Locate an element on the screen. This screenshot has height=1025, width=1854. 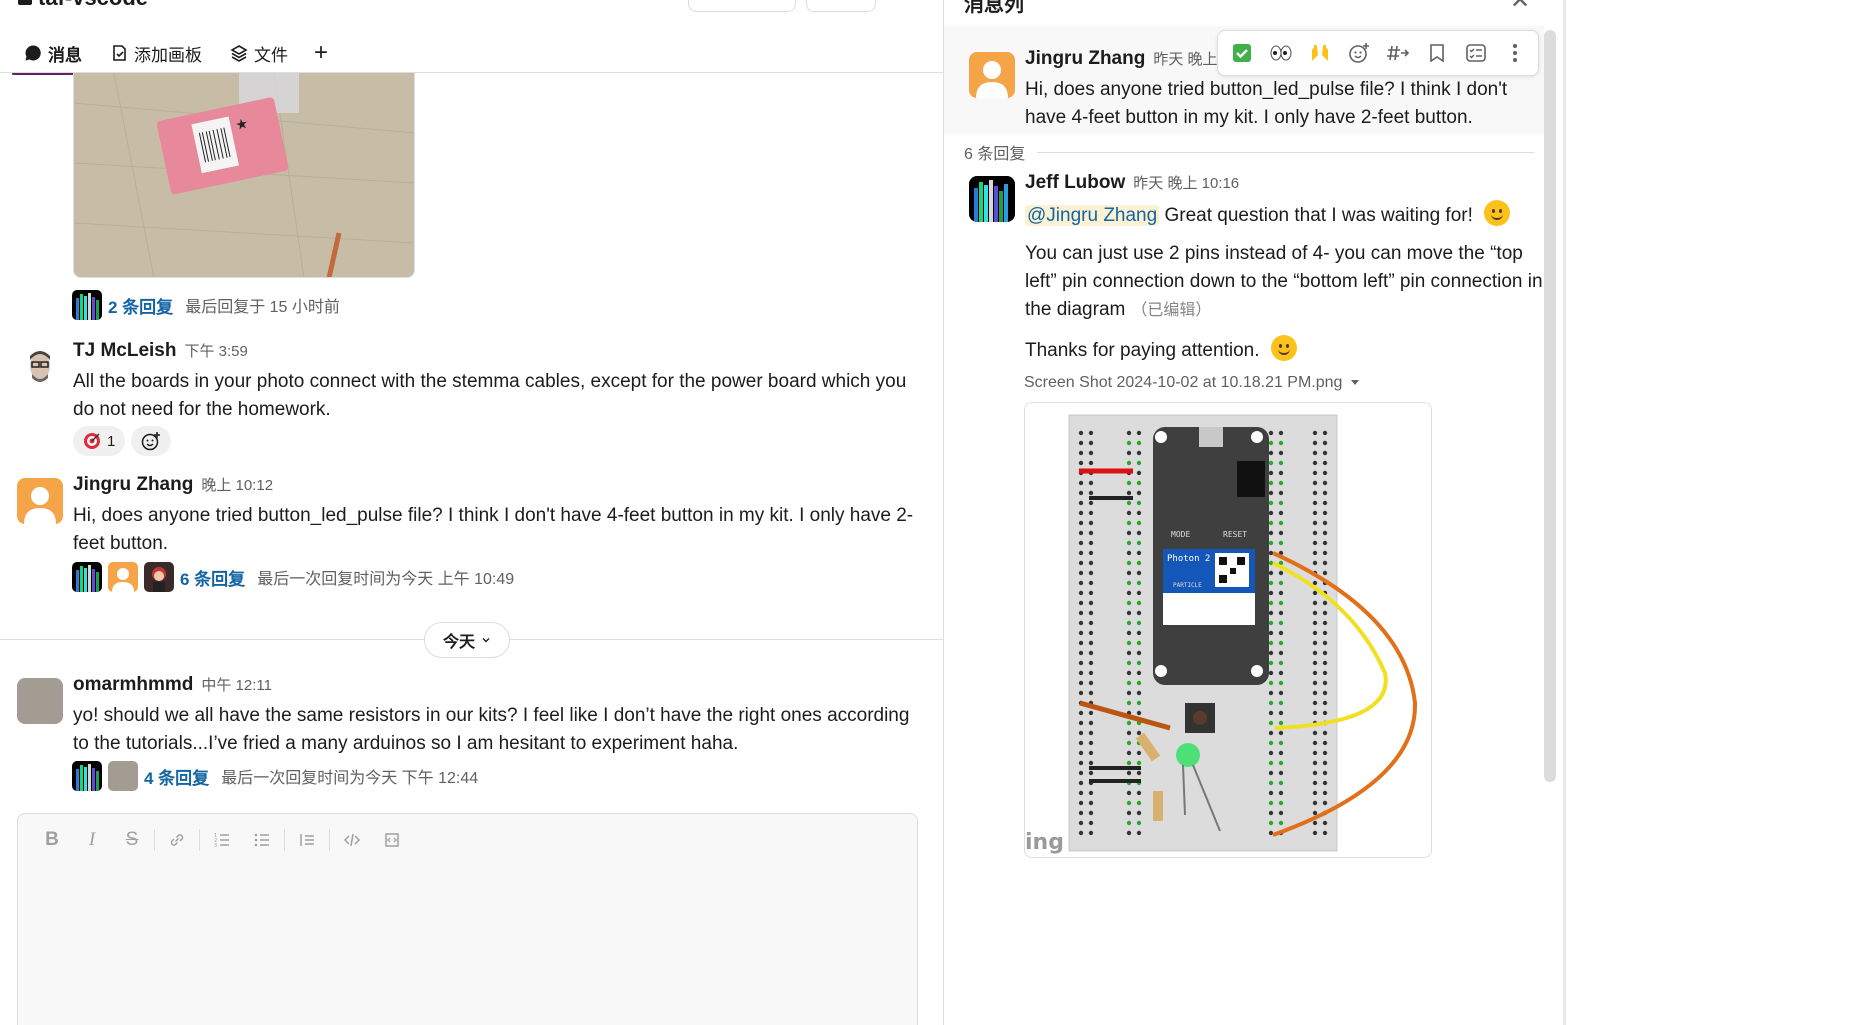
code-button is located at coordinates (352, 840).